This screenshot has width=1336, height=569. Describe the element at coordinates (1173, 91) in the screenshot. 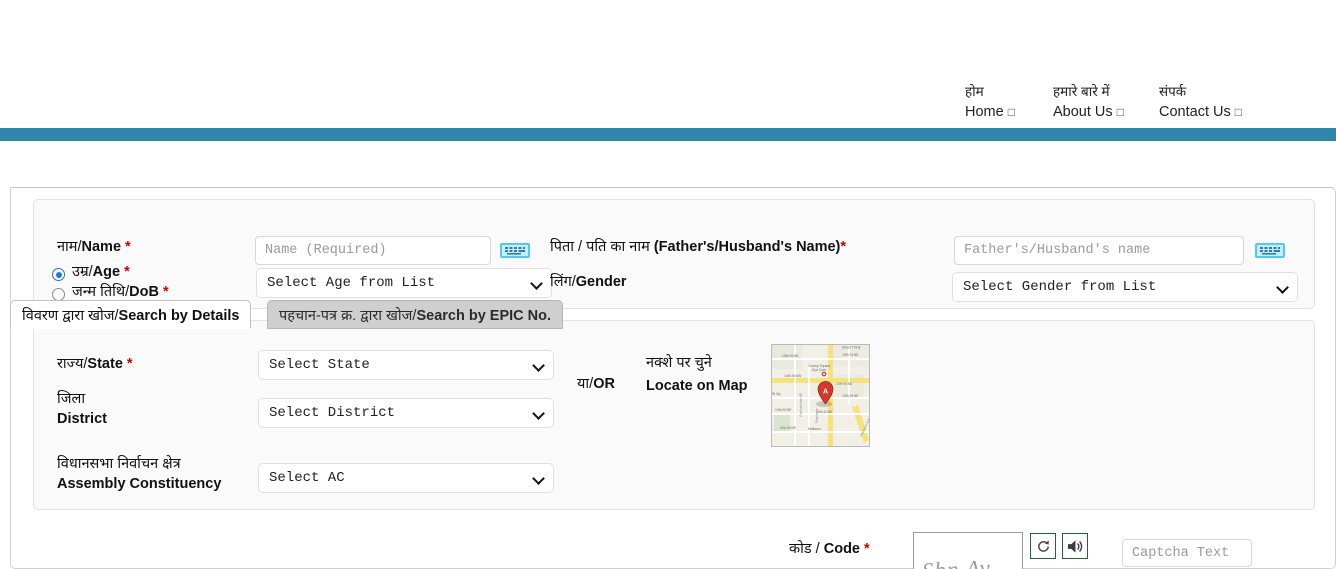

I see `nav-item-contact-hindi: संपर्क` at that location.